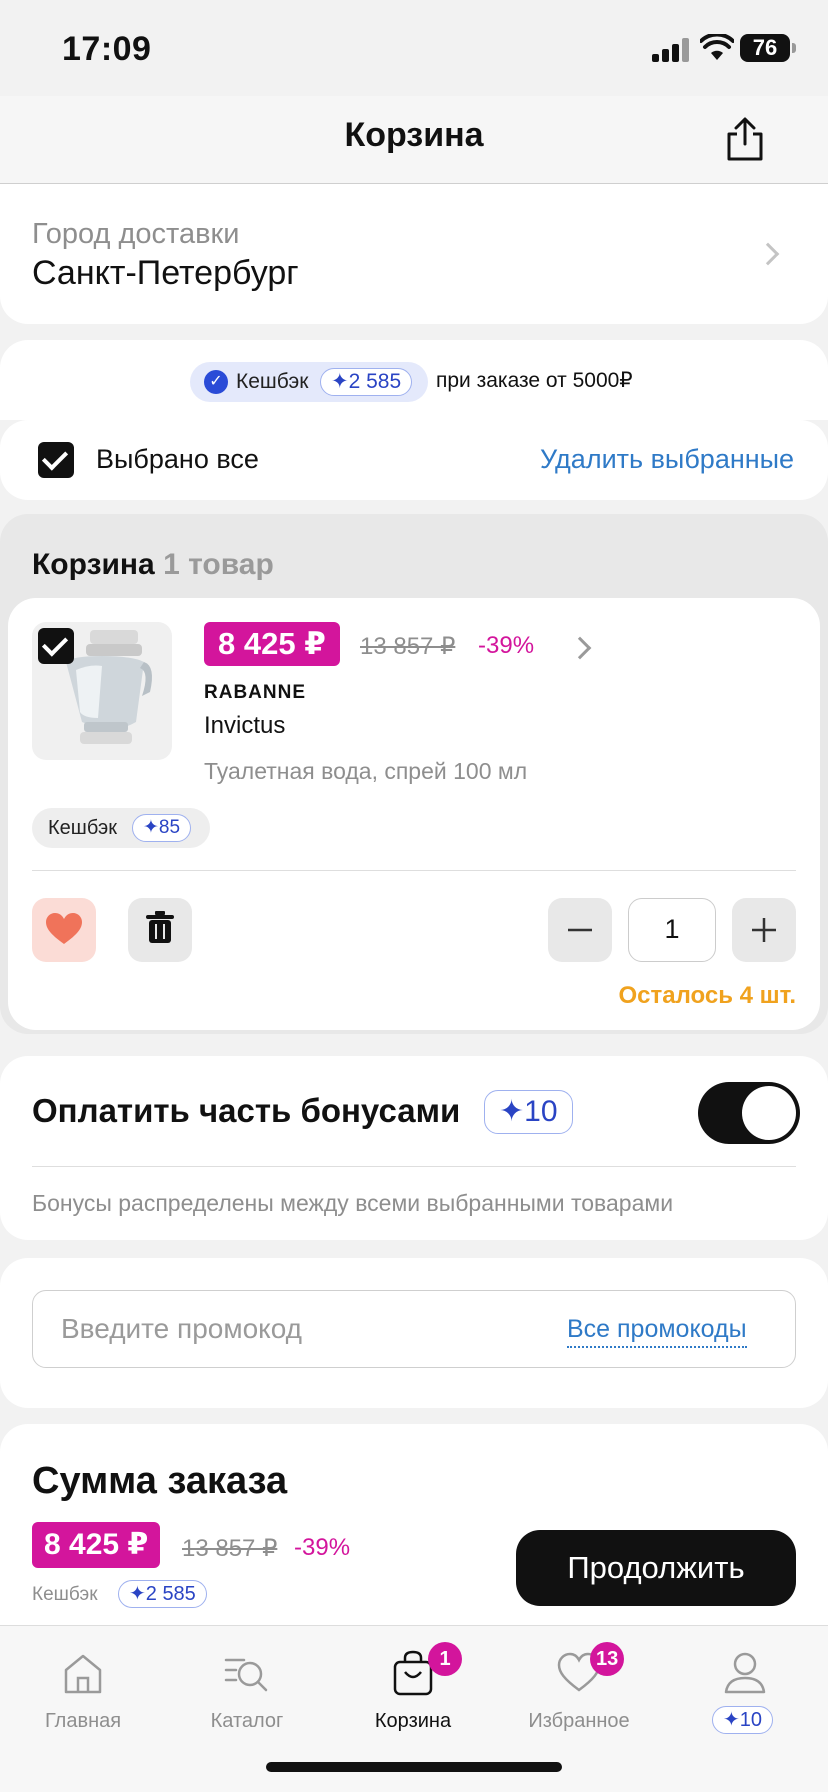  What do you see at coordinates (136, 234) in the screenshot?
I see `delivery-city-label: Город доставки` at bounding box center [136, 234].